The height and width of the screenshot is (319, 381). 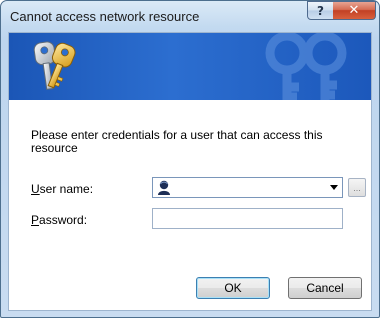 I want to click on username-combobox, so click(x=247, y=187).